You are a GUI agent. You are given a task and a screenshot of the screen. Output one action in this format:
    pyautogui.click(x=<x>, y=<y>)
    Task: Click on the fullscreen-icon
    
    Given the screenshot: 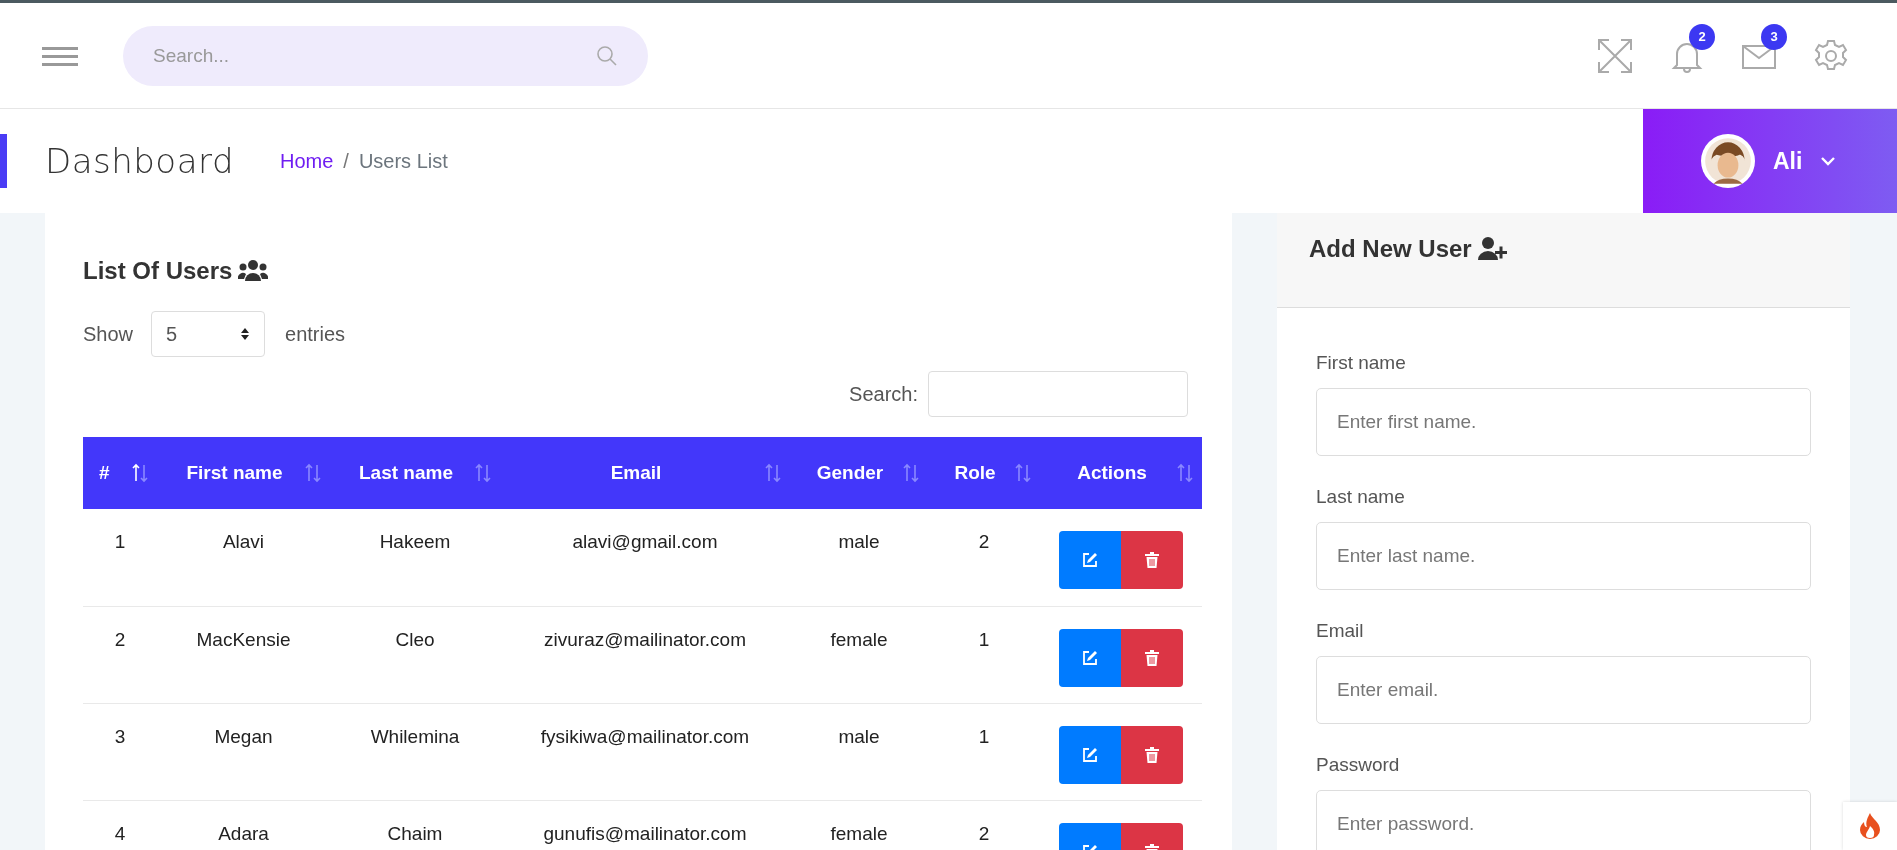 What is the action you would take?
    pyautogui.click(x=1615, y=55)
    